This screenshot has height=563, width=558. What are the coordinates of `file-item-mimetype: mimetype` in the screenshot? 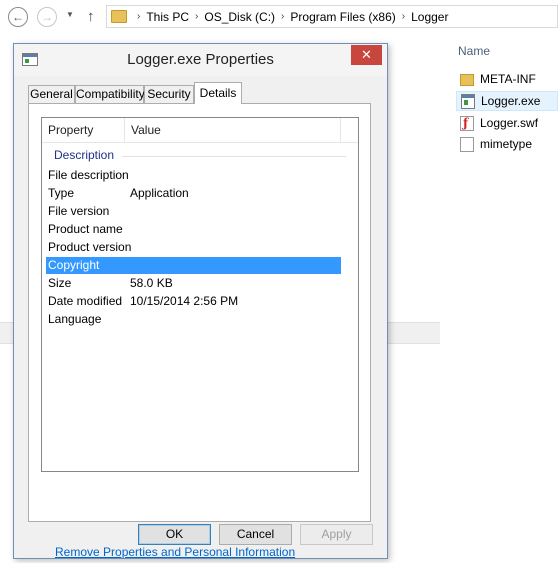 It's located at (507, 144).